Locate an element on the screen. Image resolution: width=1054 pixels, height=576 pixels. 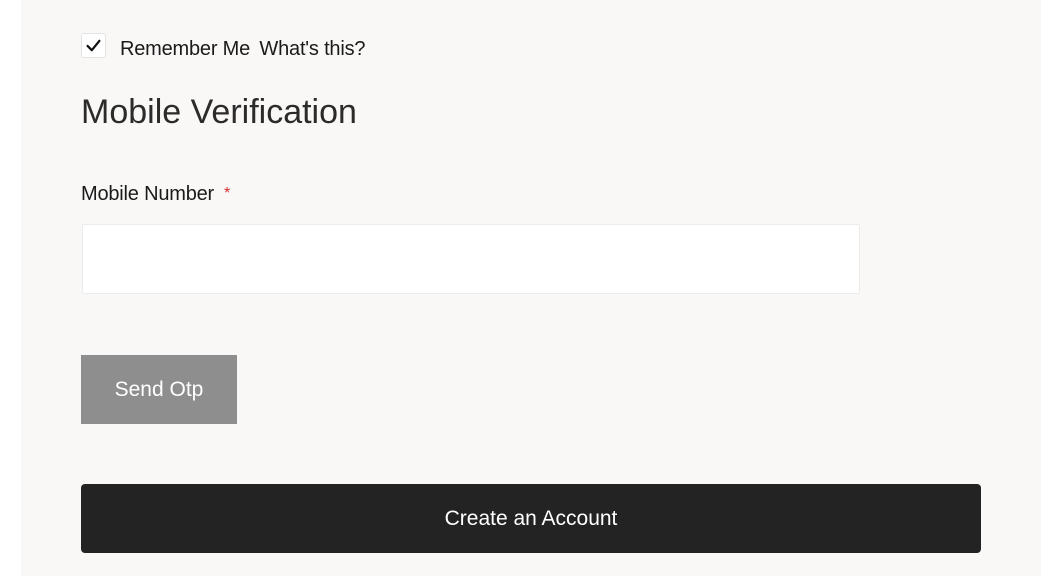
remember-me-row: Remember Me What's this? is located at coordinates (223, 45).